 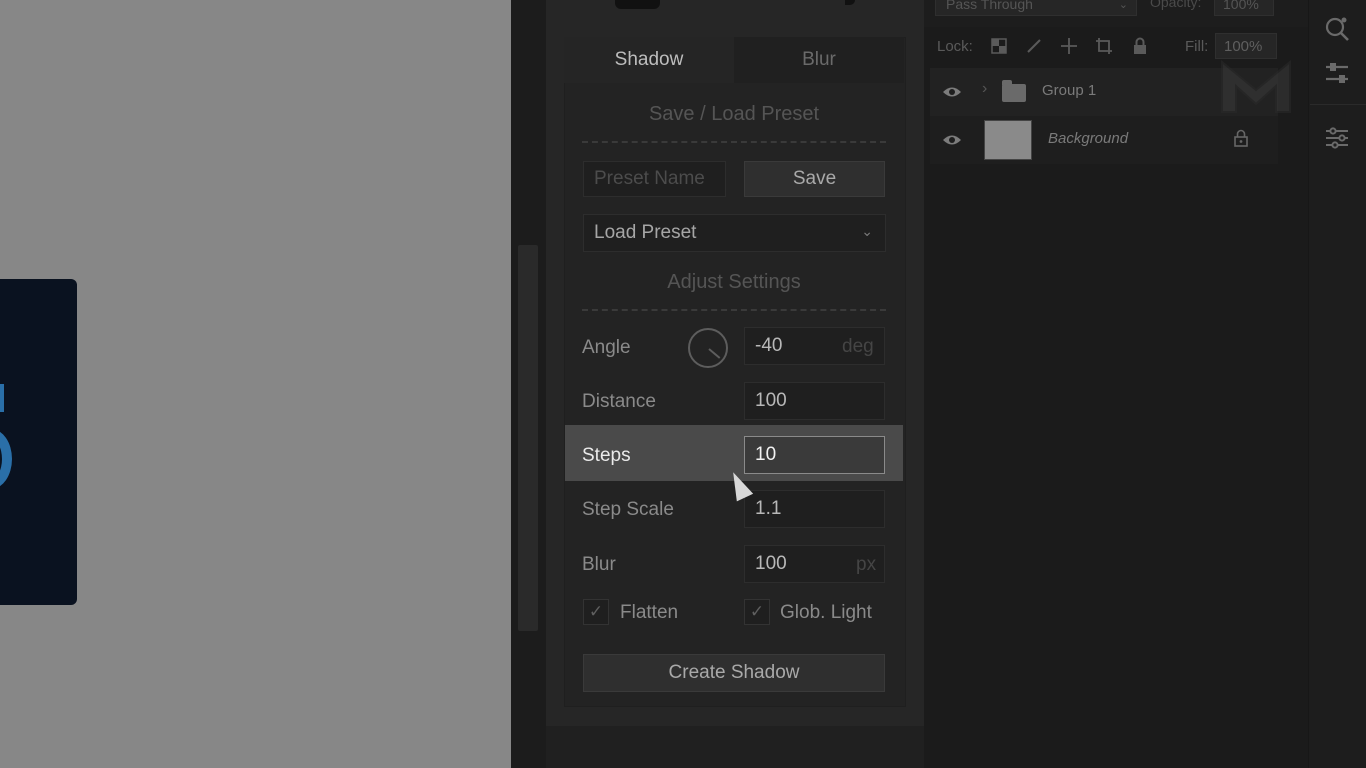 What do you see at coordinates (999, 46) in the screenshot?
I see `lock-transparency-icon` at bounding box center [999, 46].